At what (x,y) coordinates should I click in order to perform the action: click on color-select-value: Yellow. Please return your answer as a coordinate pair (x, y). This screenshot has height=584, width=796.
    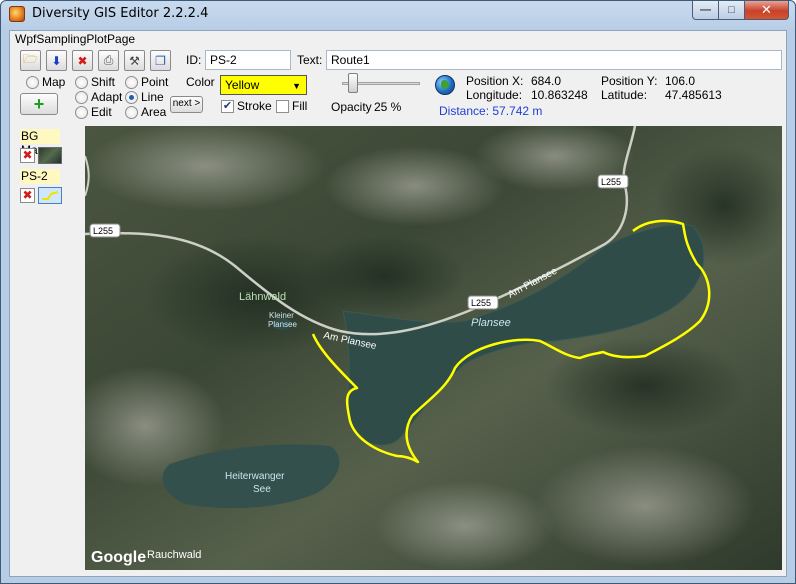
    Looking at the image, I should click on (242, 85).